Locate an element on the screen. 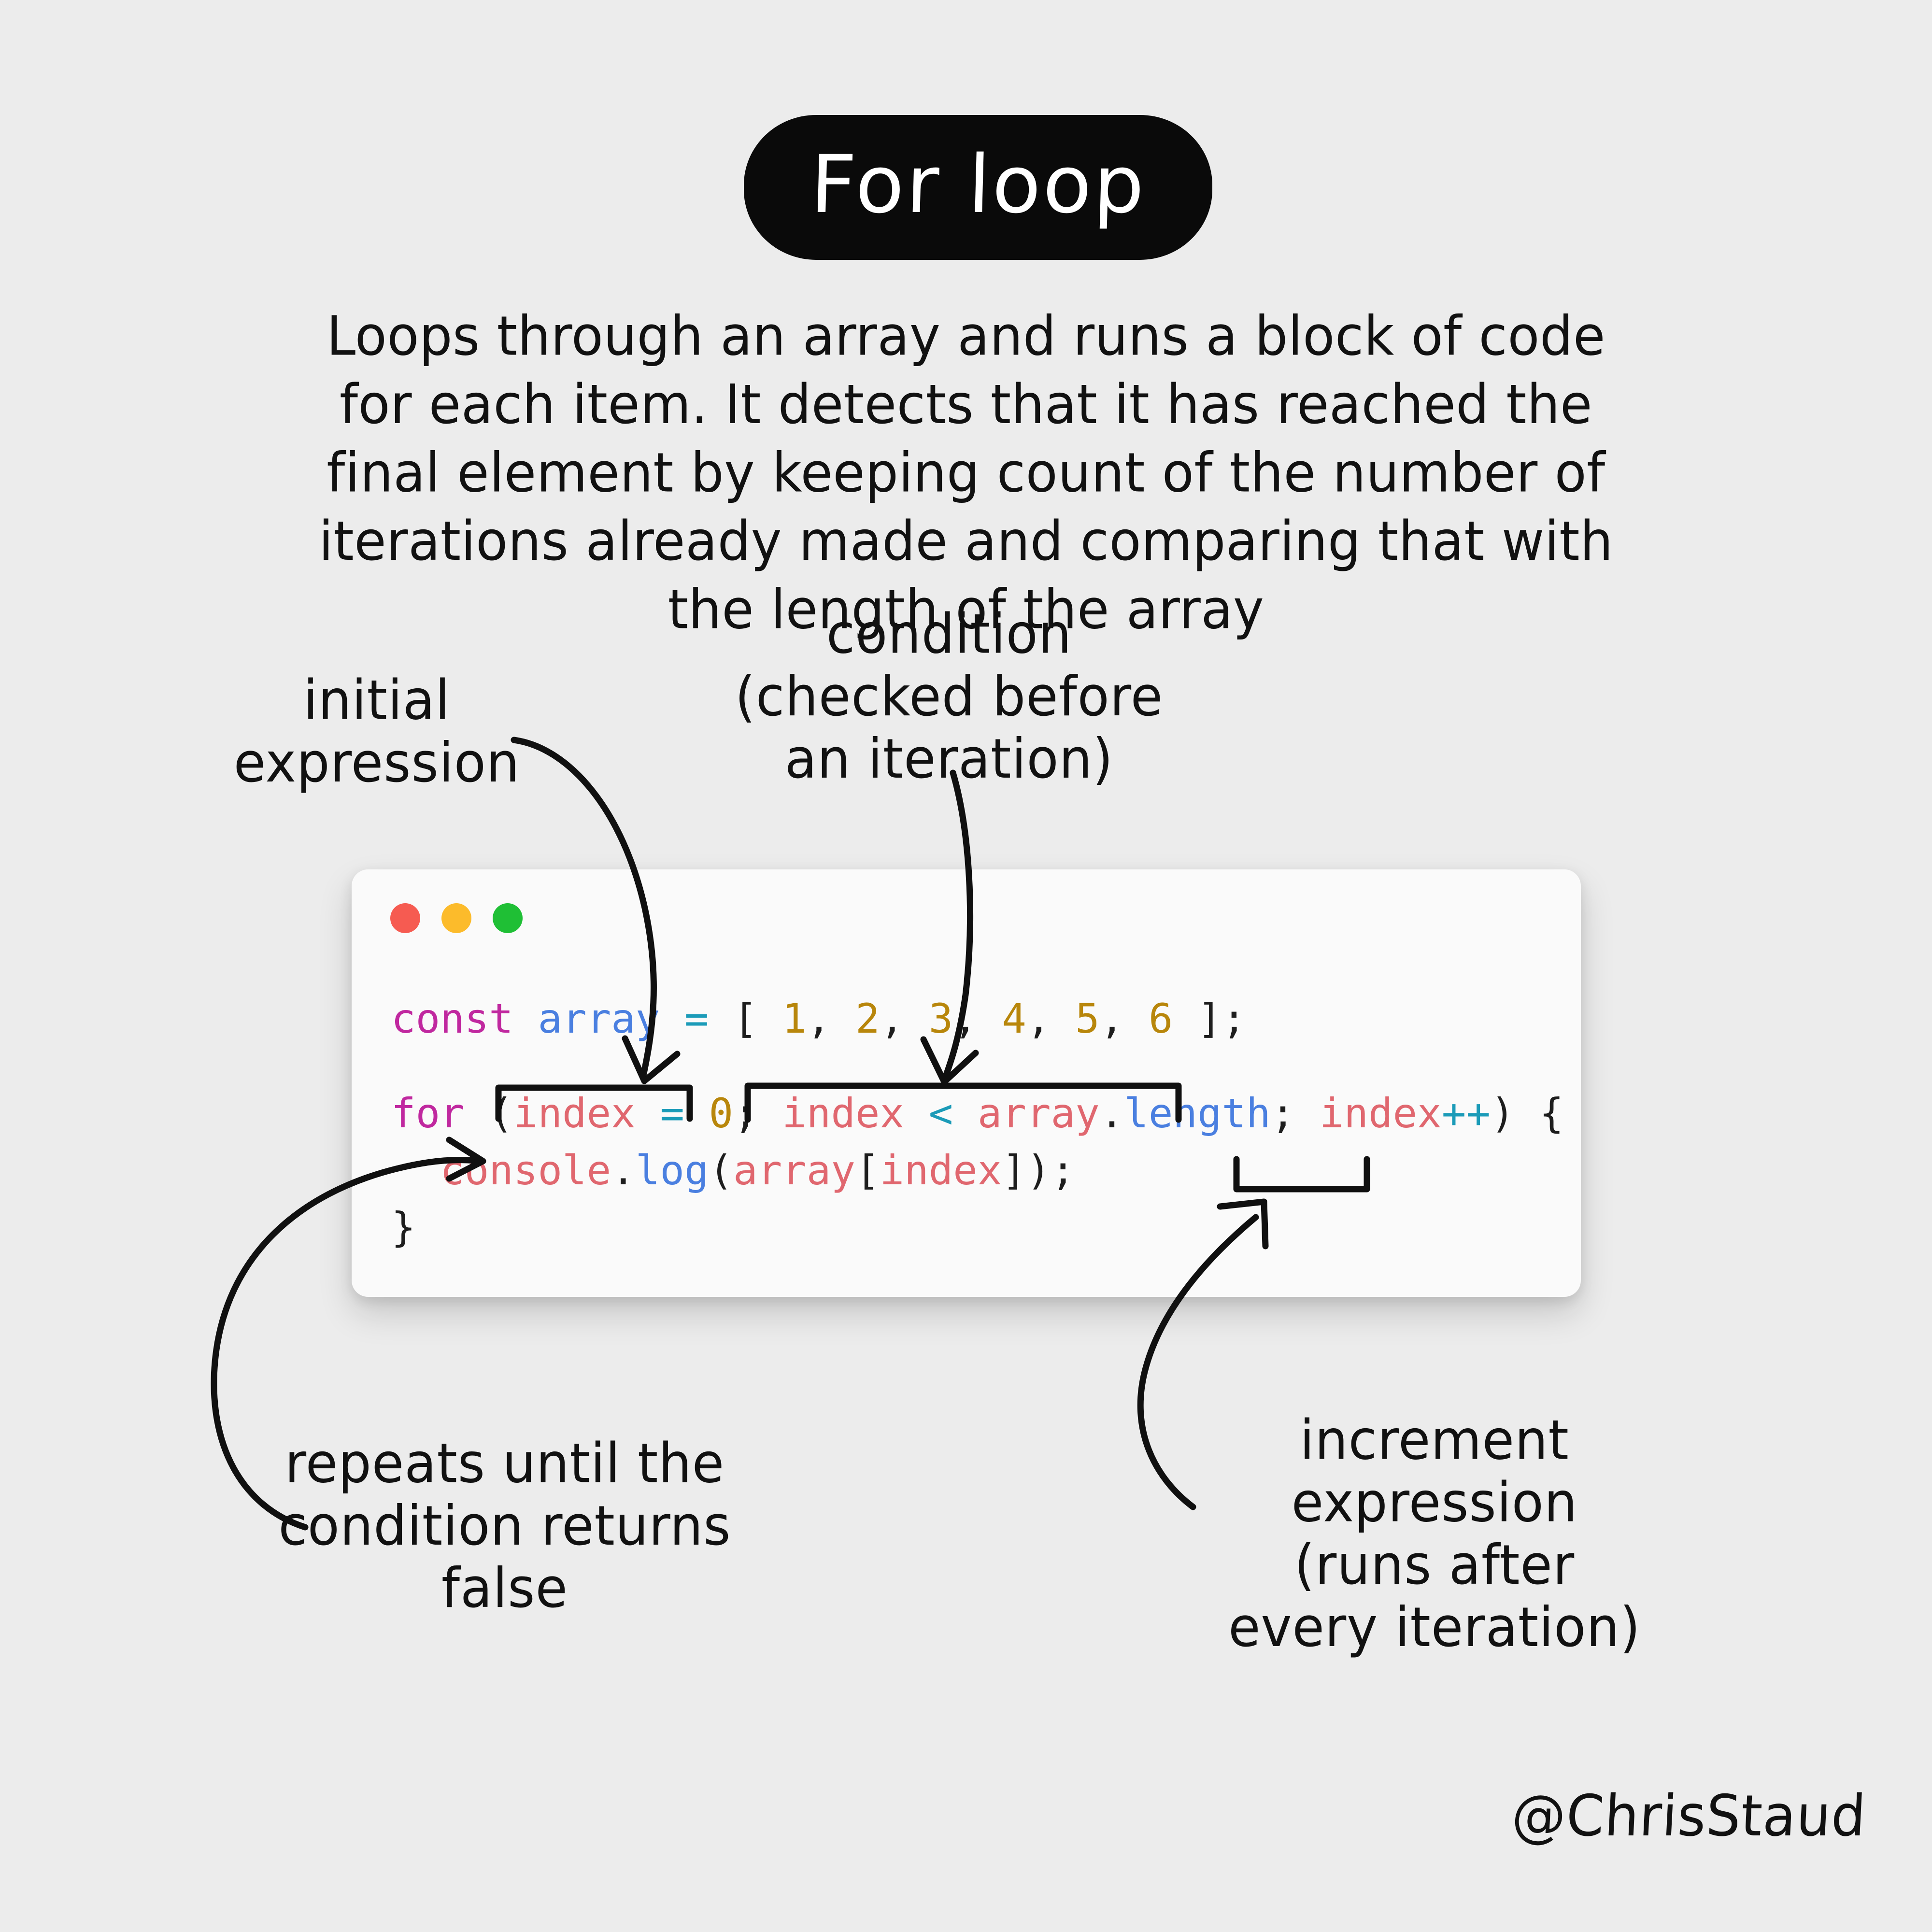 The height and width of the screenshot is (1932, 1932). annotation-condition: condition (checked before an iteration) is located at coordinates (949, 697).